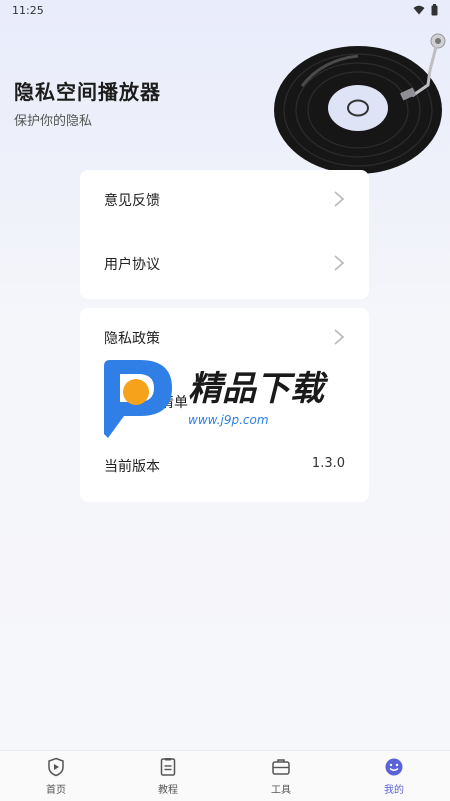 This screenshot has height=801, width=450. I want to click on watermark-logo: 精品下载 www.j9p.com, so click(216, 399).